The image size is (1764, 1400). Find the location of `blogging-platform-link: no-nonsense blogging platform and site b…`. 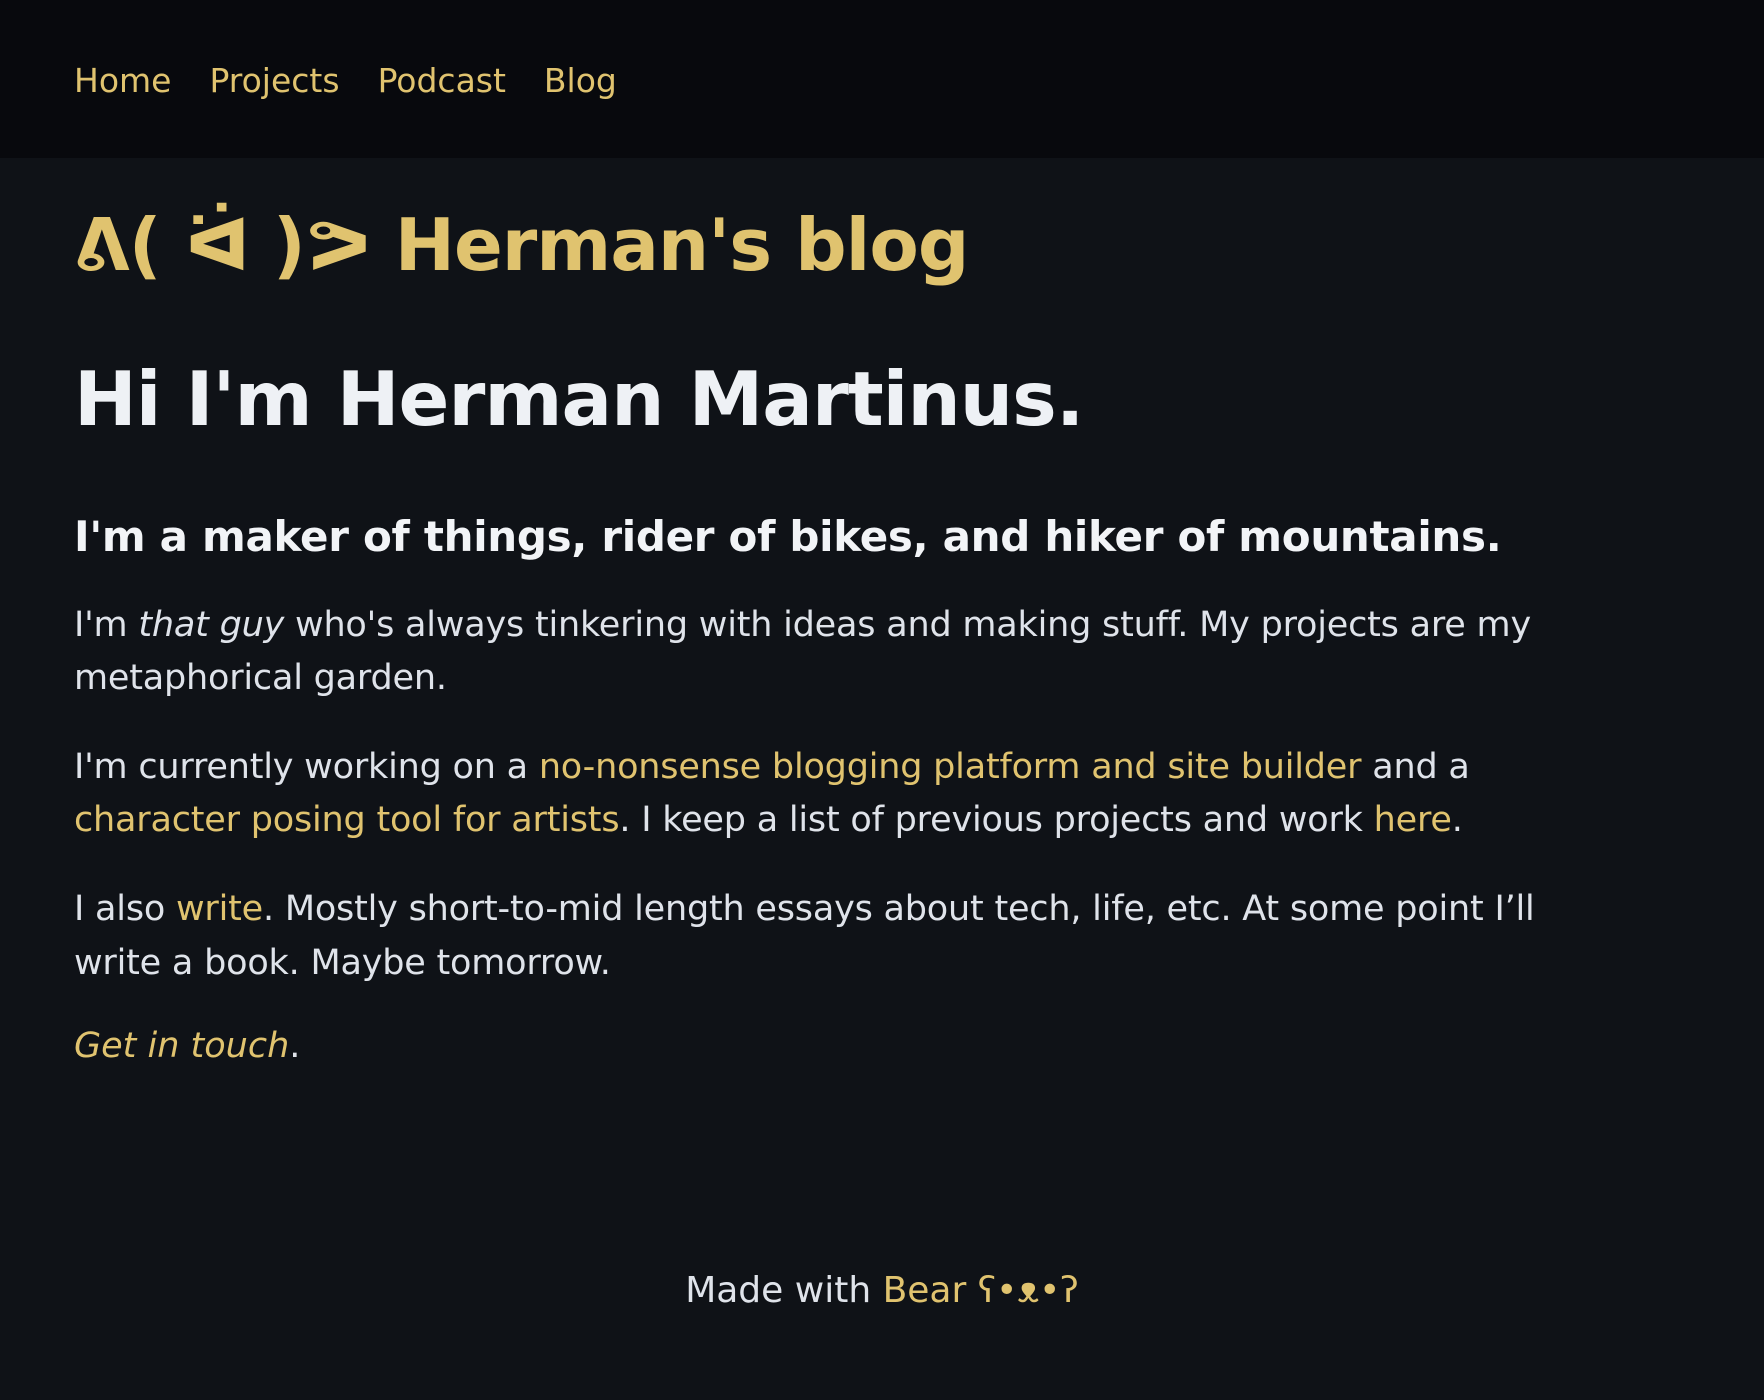

blogging-platform-link: no-nonsense blogging platform and site b… is located at coordinates (950, 767).